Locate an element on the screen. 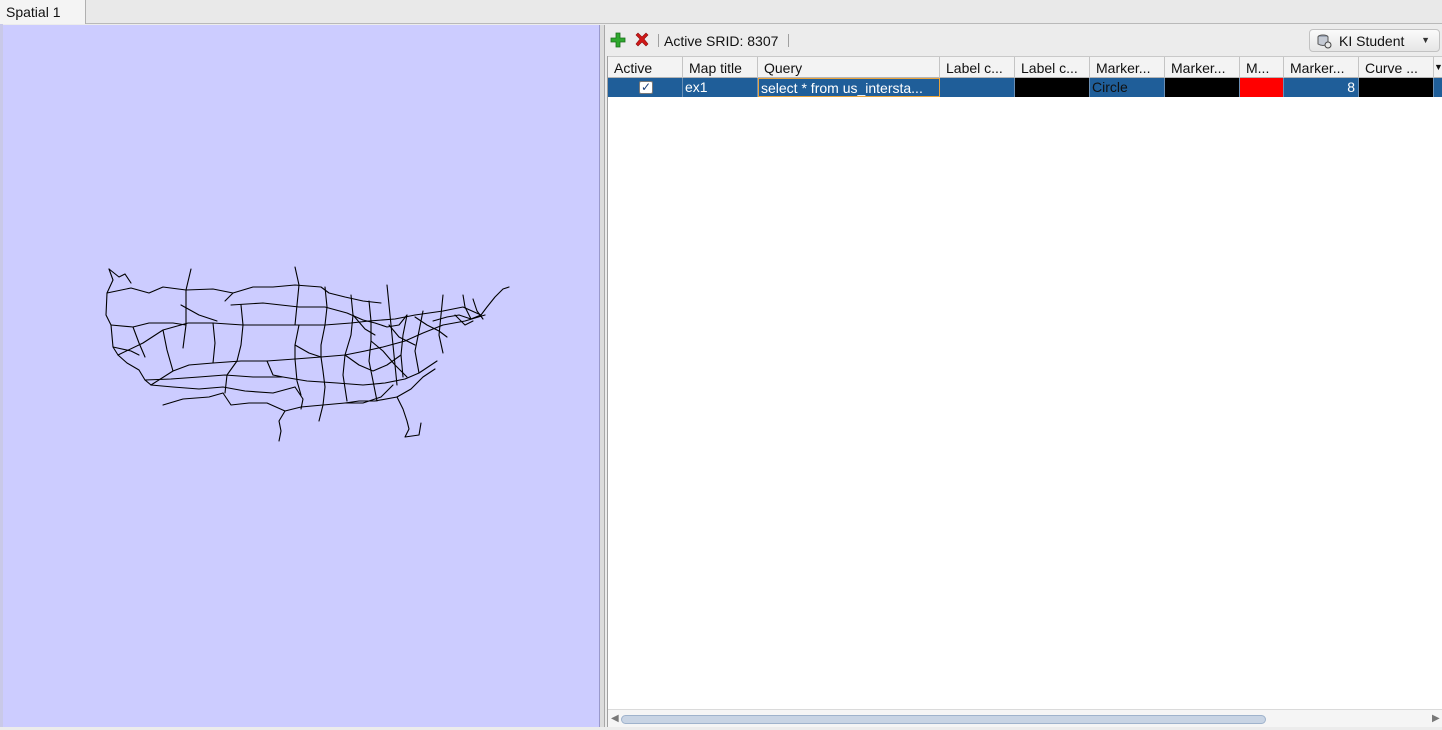  active-srid-label: Active SRID: 8307 is located at coordinates (721, 41).